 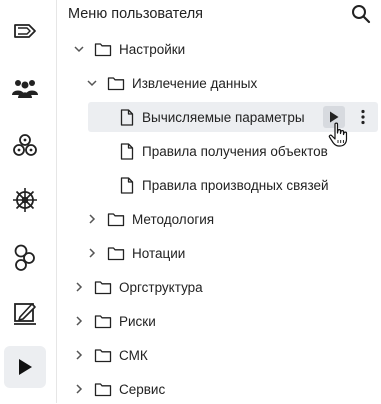 I want to click on tree-item-riski: Риски, so click(x=218, y=321).